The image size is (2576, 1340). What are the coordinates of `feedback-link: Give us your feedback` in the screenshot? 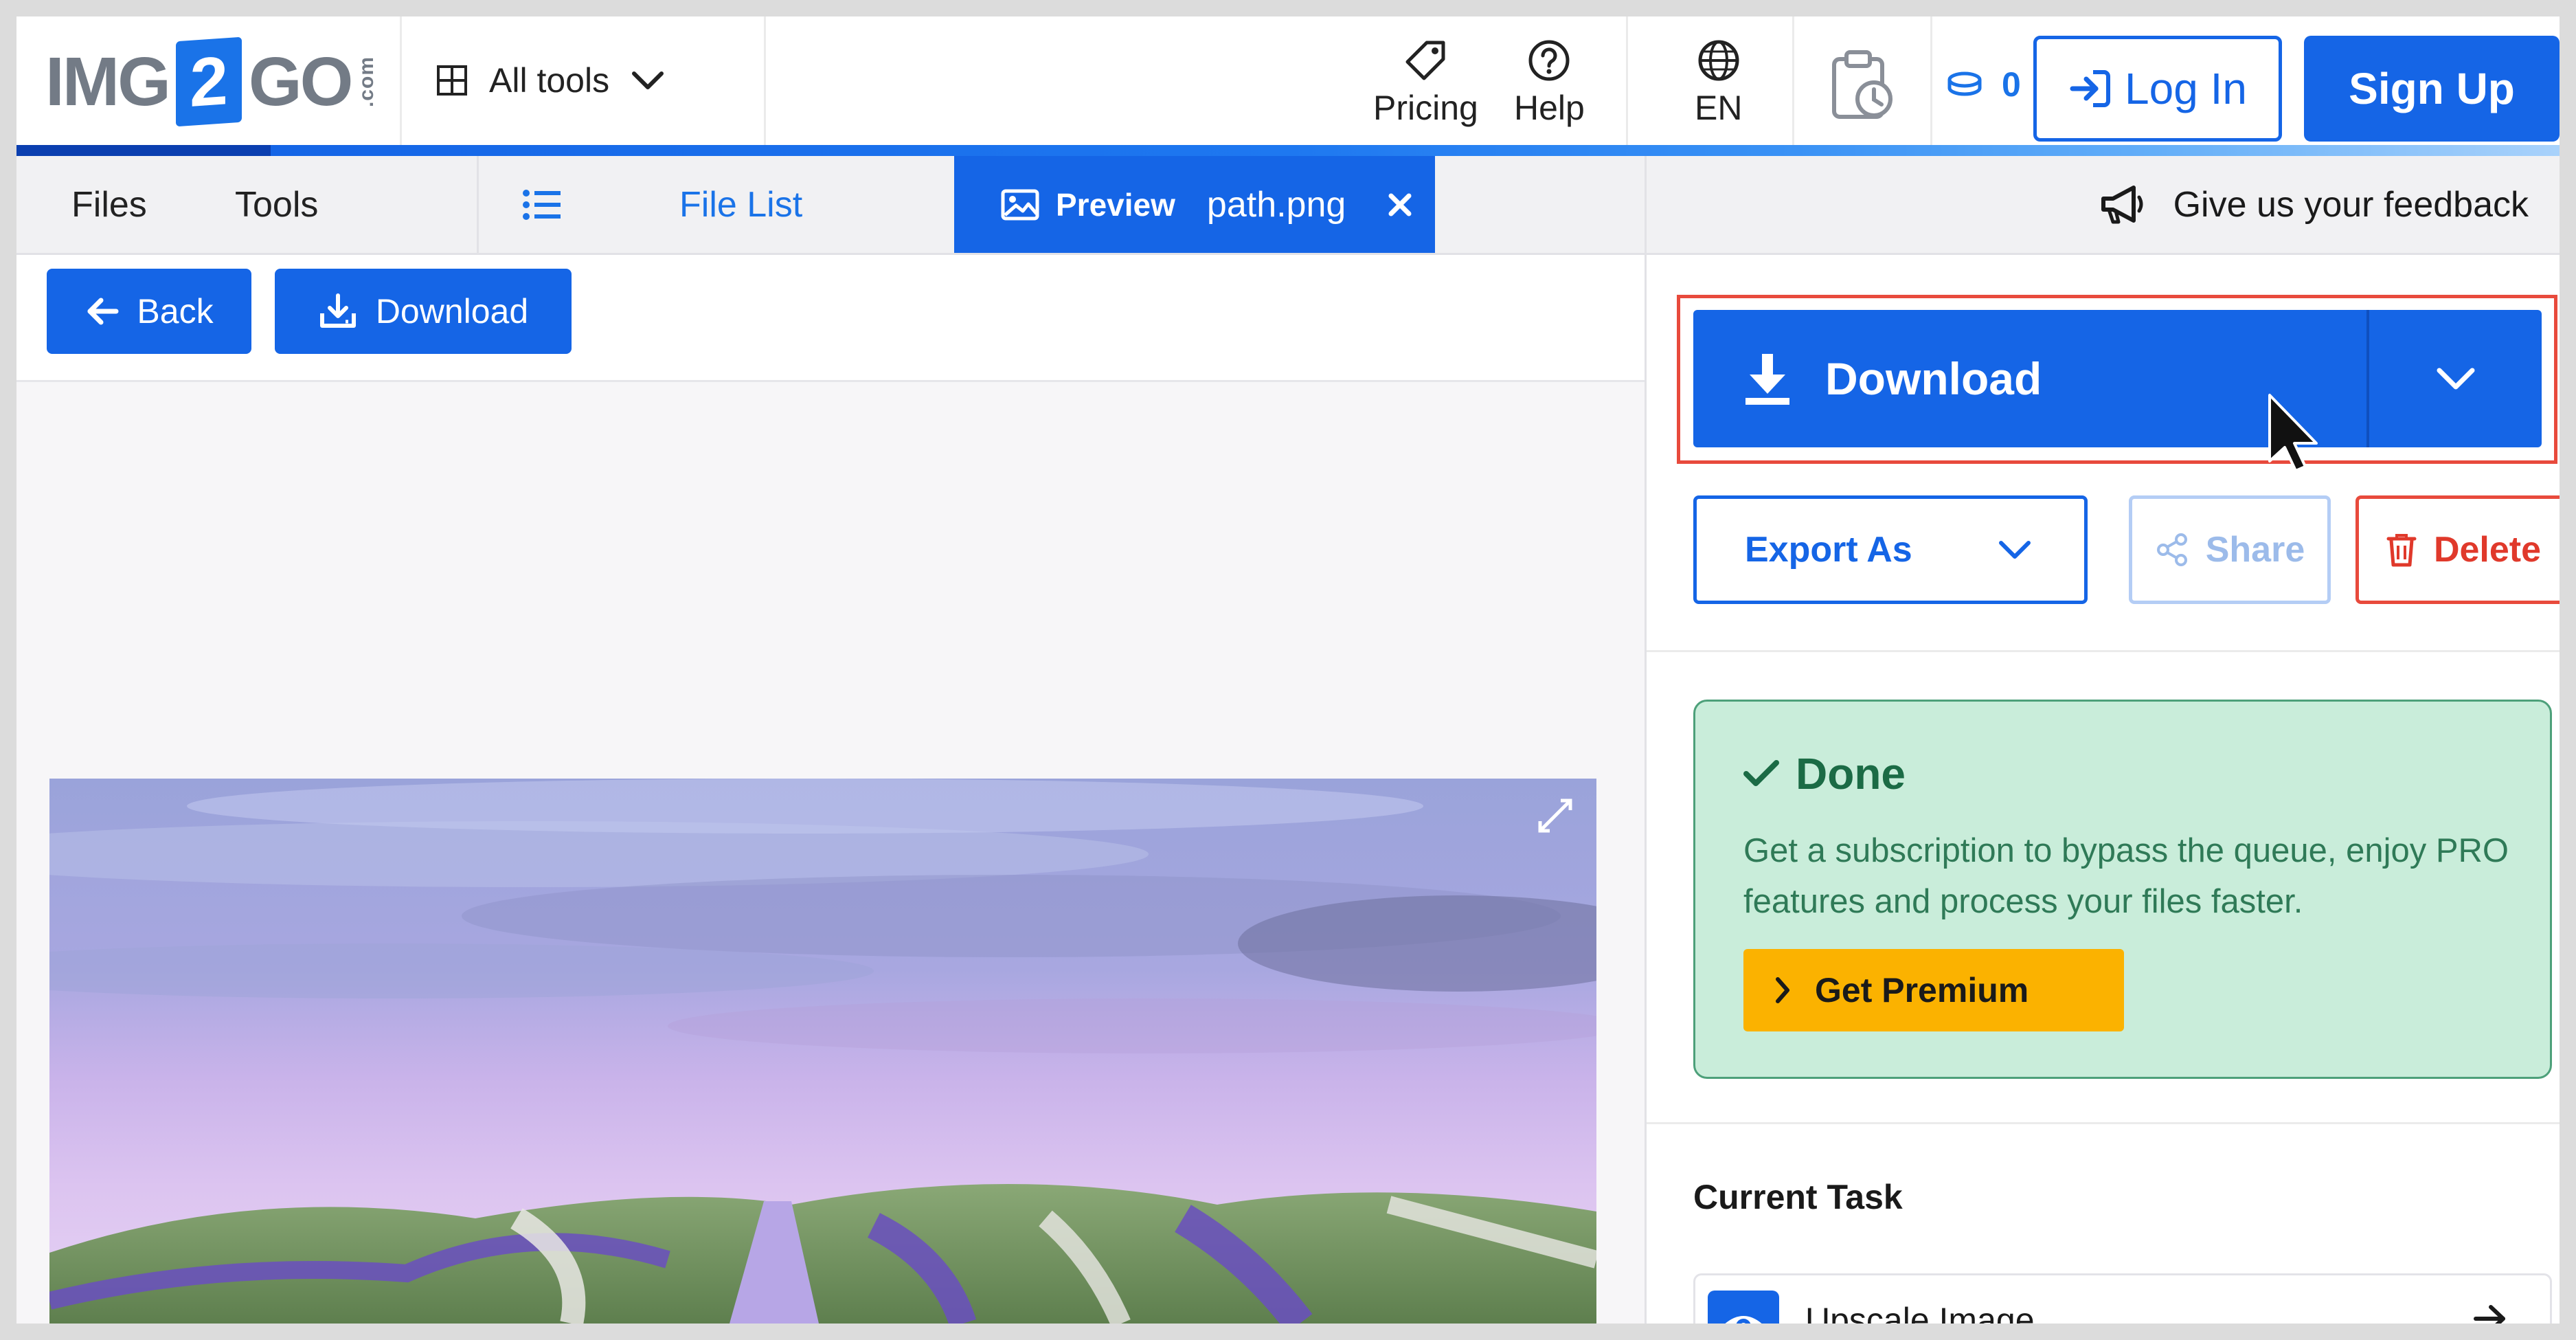 It's located at (2313, 204).